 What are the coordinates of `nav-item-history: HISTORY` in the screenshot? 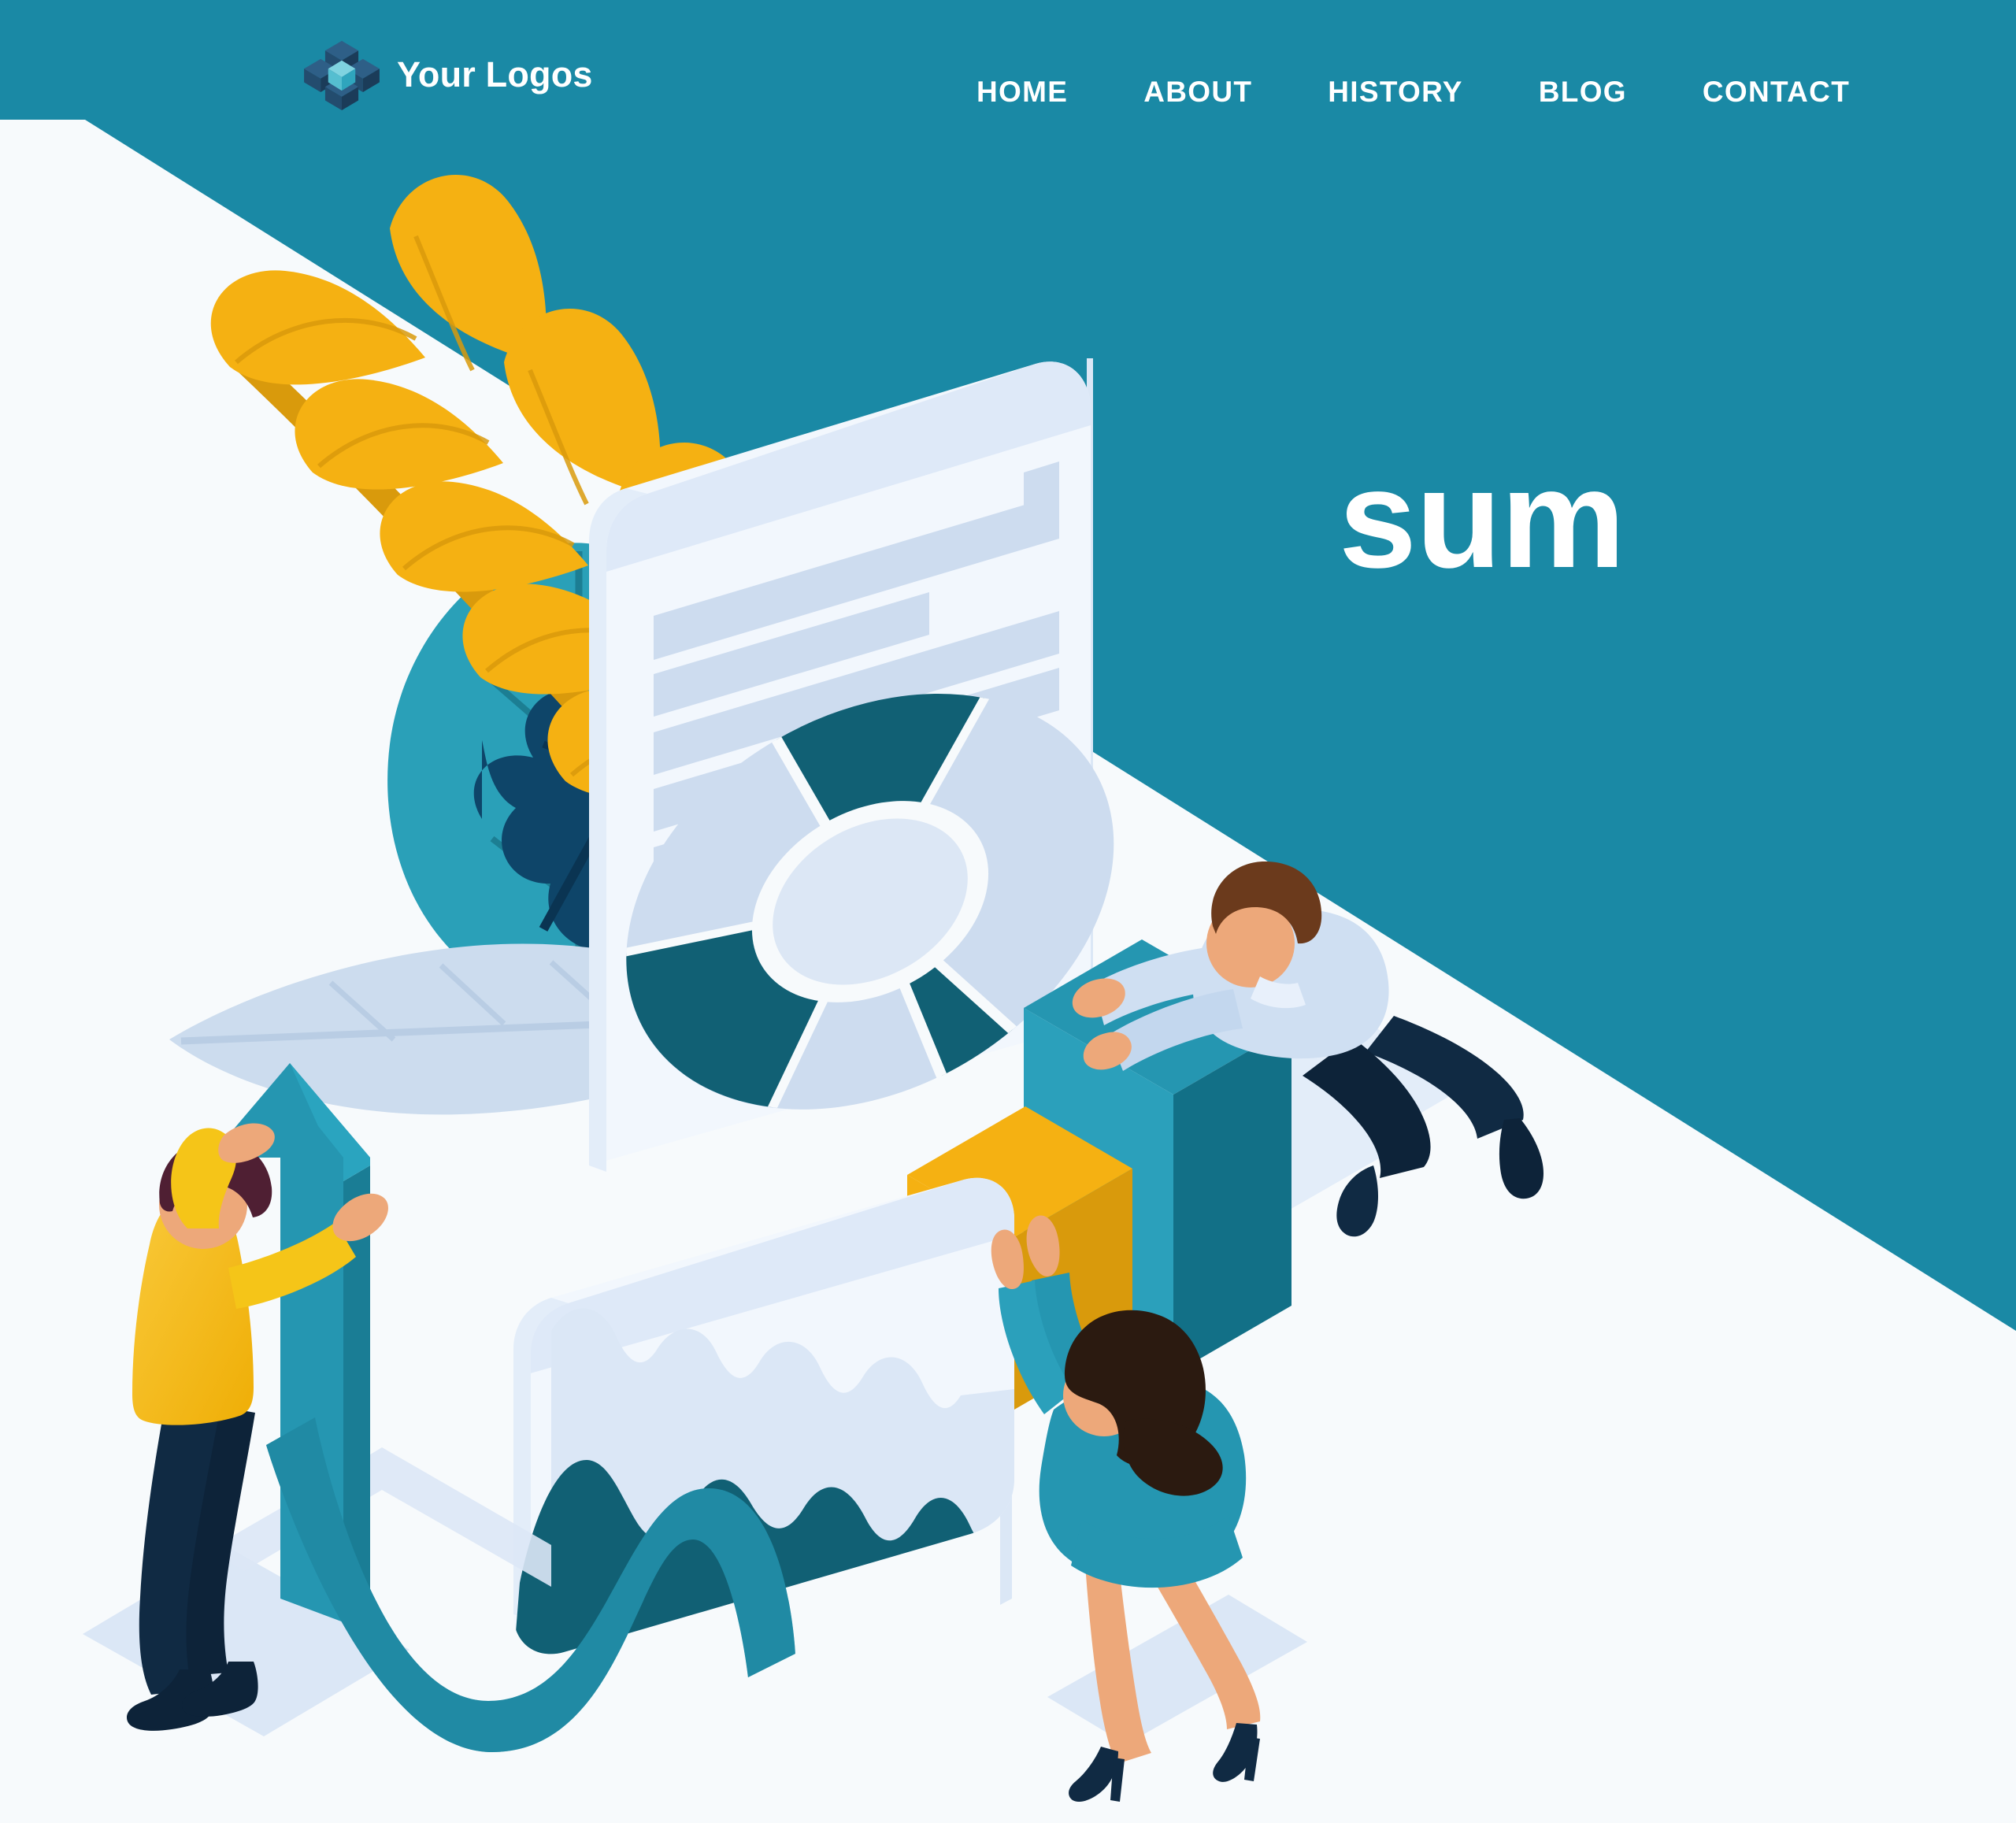 It's located at (1395, 92).